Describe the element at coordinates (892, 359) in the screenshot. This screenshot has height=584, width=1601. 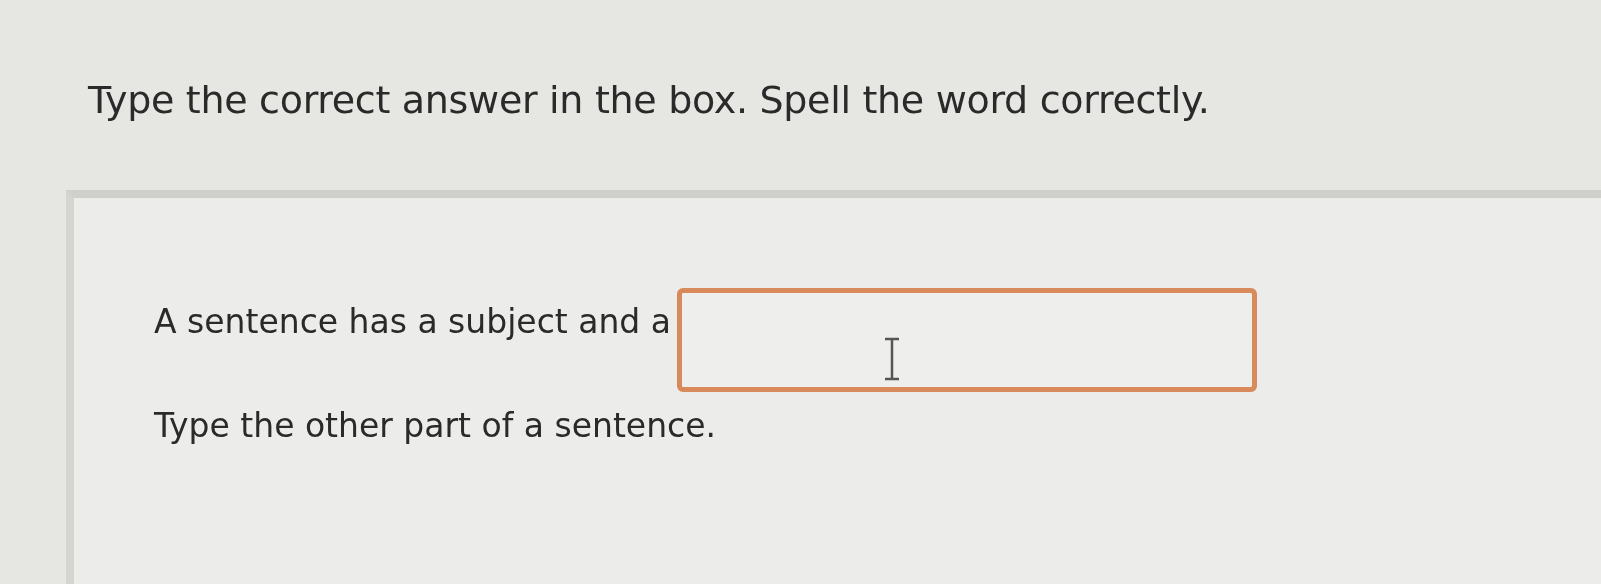
I see `text-cursor-icon` at that location.